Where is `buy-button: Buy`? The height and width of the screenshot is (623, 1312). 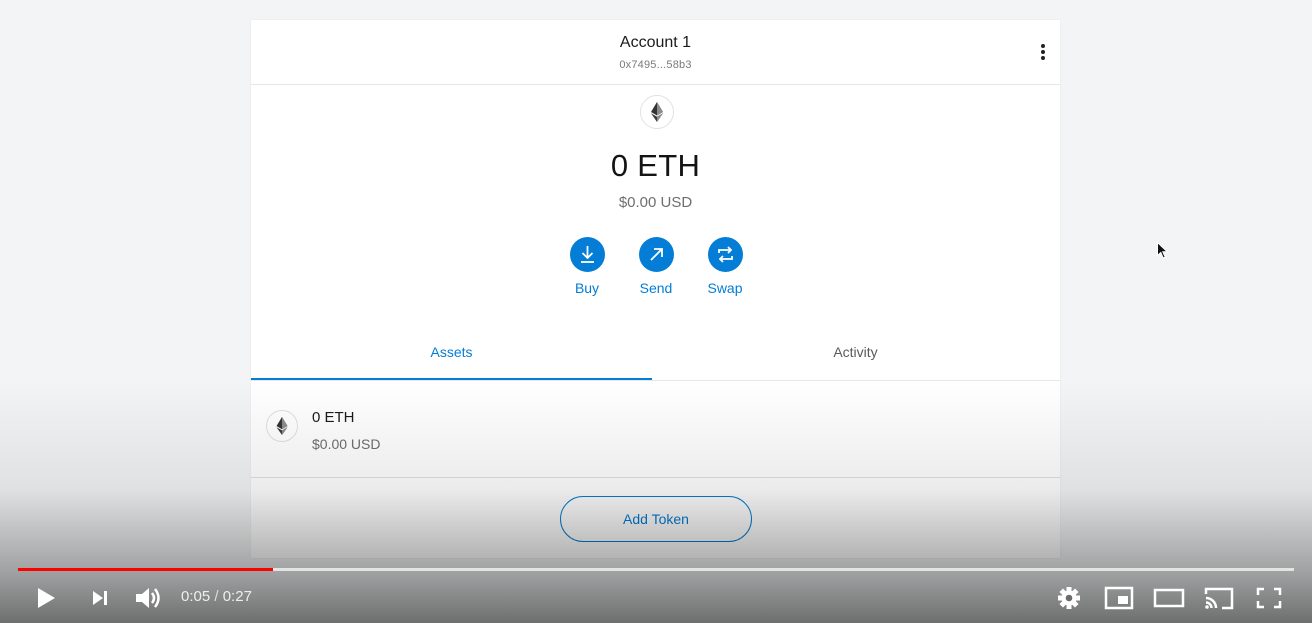
buy-button: Buy is located at coordinates (587, 266).